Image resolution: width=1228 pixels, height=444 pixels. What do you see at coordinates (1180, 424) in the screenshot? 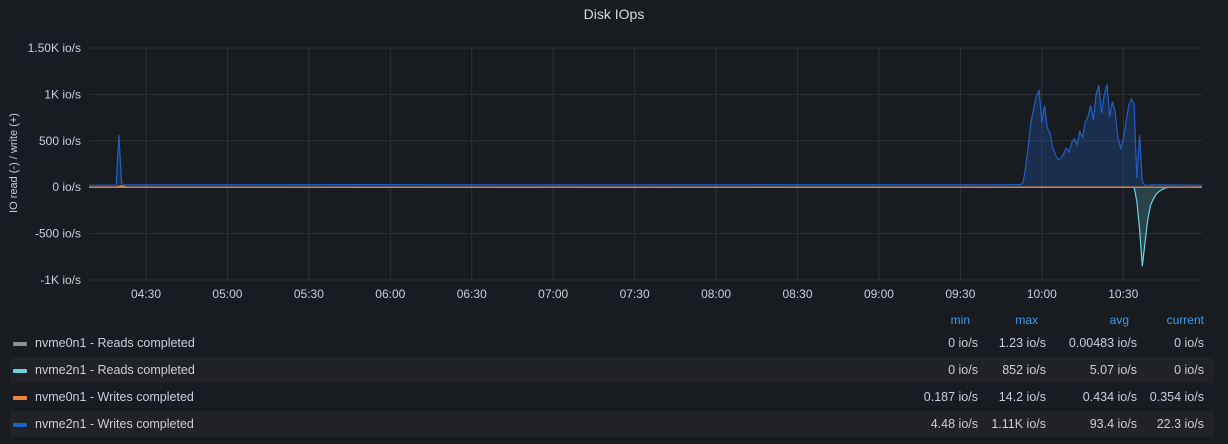
I see `legend-current-value: 22.3 io/s` at bounding box center [1180, 424].